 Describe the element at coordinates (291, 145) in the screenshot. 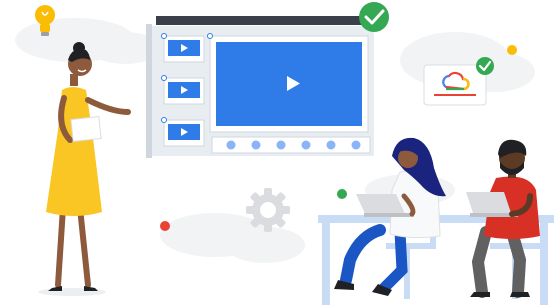

I see `player-controls` at that location.